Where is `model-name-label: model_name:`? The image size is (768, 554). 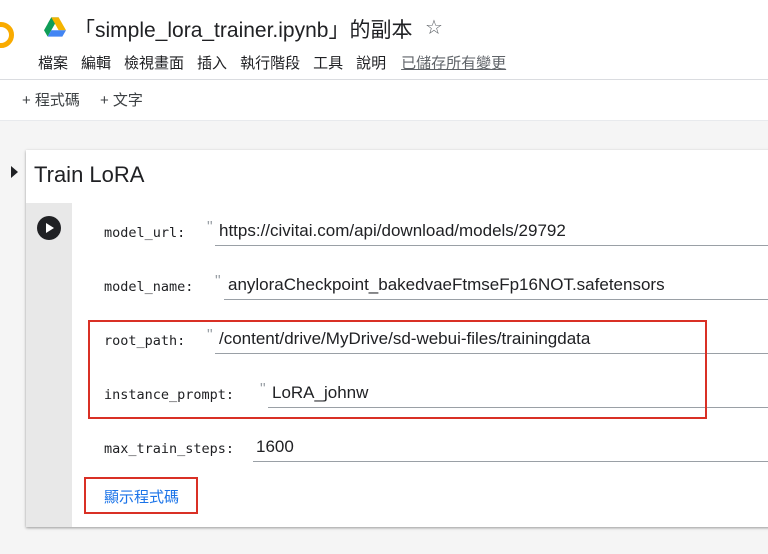 model-name-label: model_name: is located at coordinates (149, 287).